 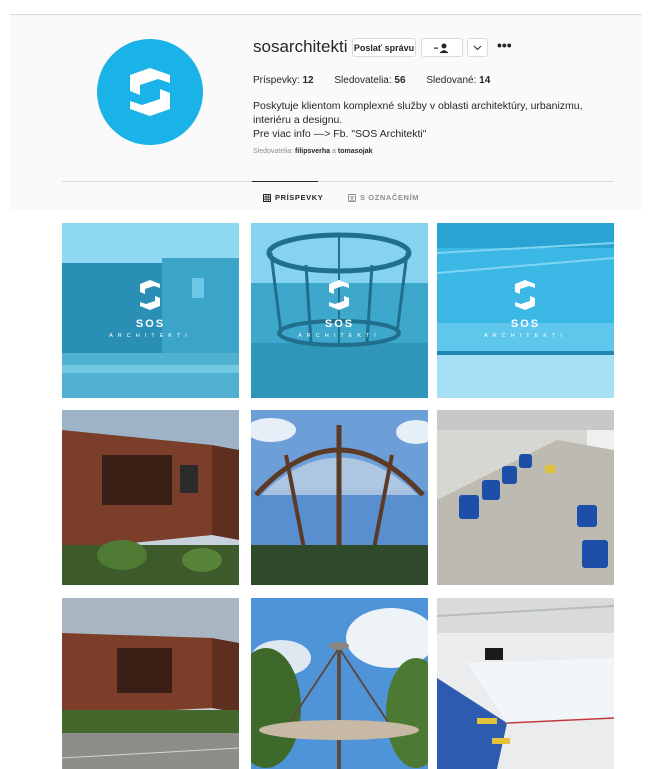 I want to click on suggestions-dropdown-button, so click(x=477, y=47).